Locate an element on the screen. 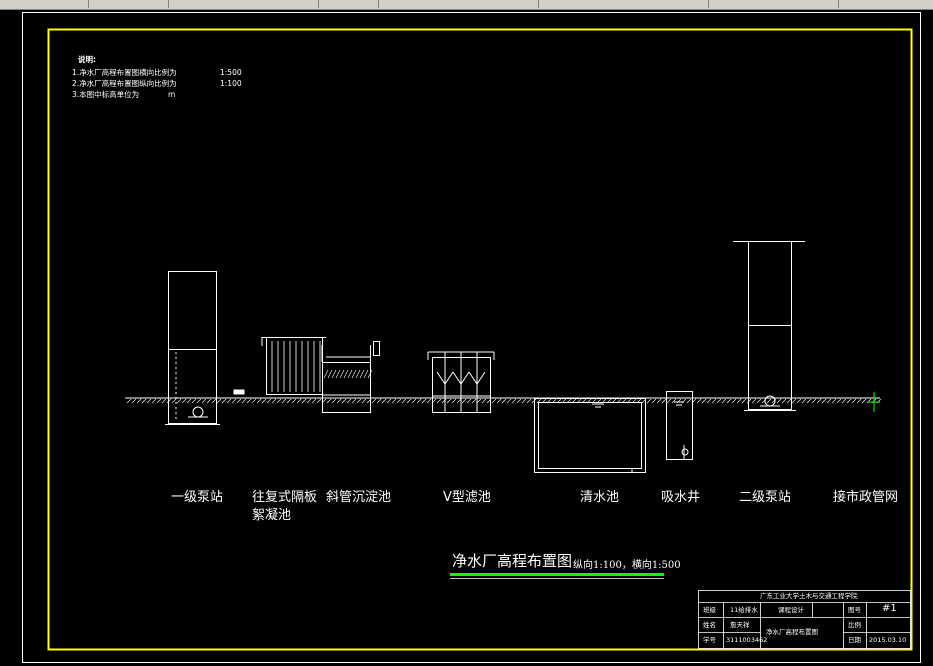 This screenshot has height=666, width=933. label-municipal: 接市政管网 is located at coordinates (866, 497).